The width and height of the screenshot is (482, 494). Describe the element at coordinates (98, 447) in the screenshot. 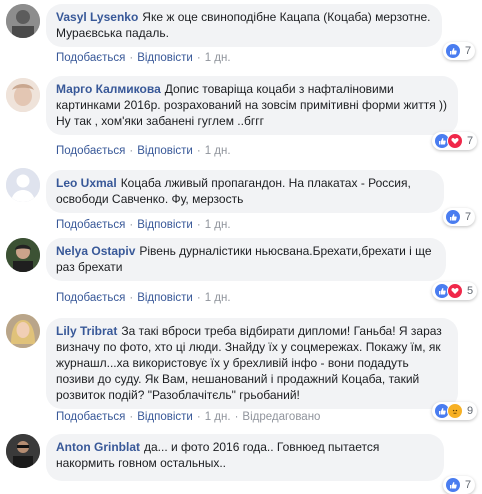

I see `comment-author: Anton Grinblat` at that location.